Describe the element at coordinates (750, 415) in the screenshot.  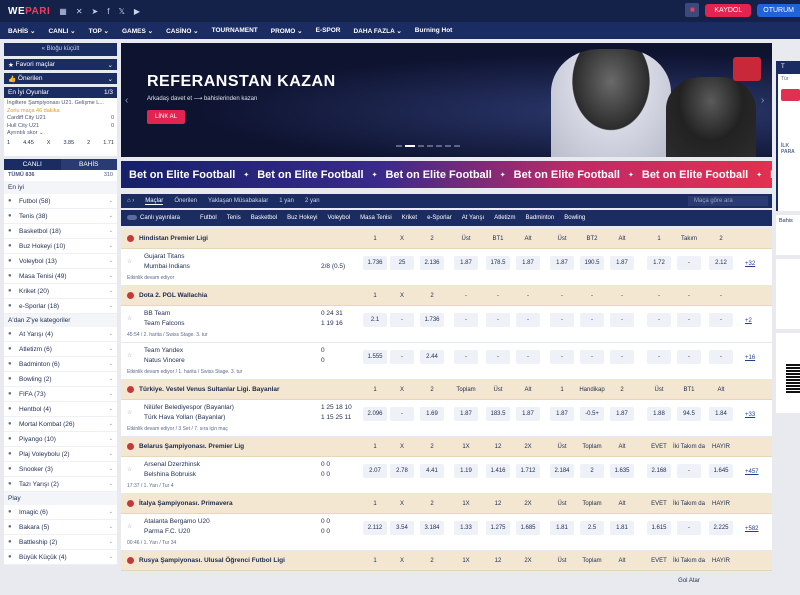
I see `more-markets-link: +33` at that location.